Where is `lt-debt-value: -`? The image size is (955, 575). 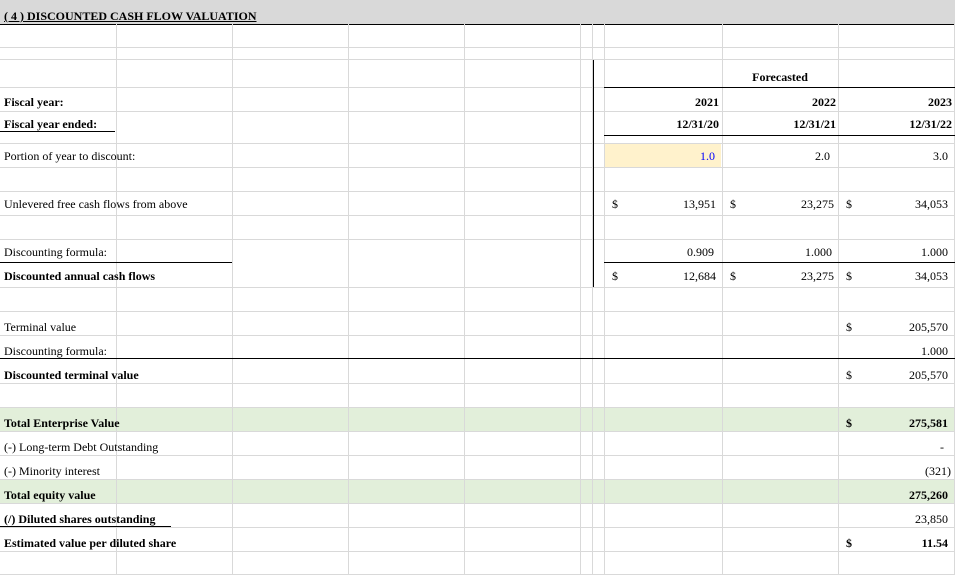 lt-debt-value: - is located at coordinates (942, 447).